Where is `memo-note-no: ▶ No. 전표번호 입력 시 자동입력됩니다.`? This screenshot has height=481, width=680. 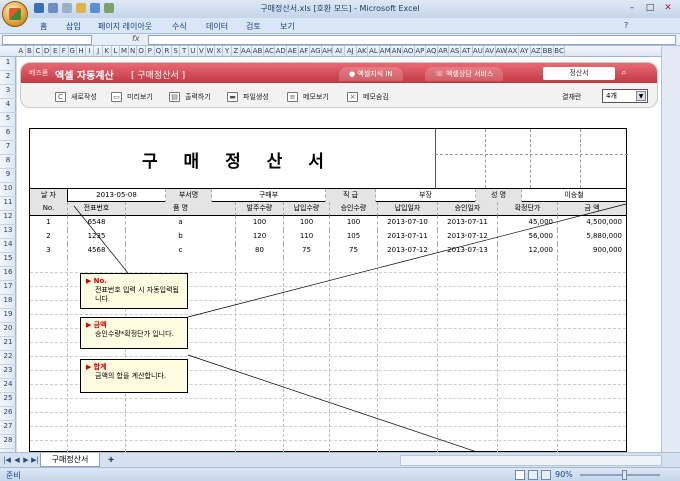 memo-note-no: ▶ No. 전표번호 입력 시 자동입력됩니다. is located at coordinates (134, 291).